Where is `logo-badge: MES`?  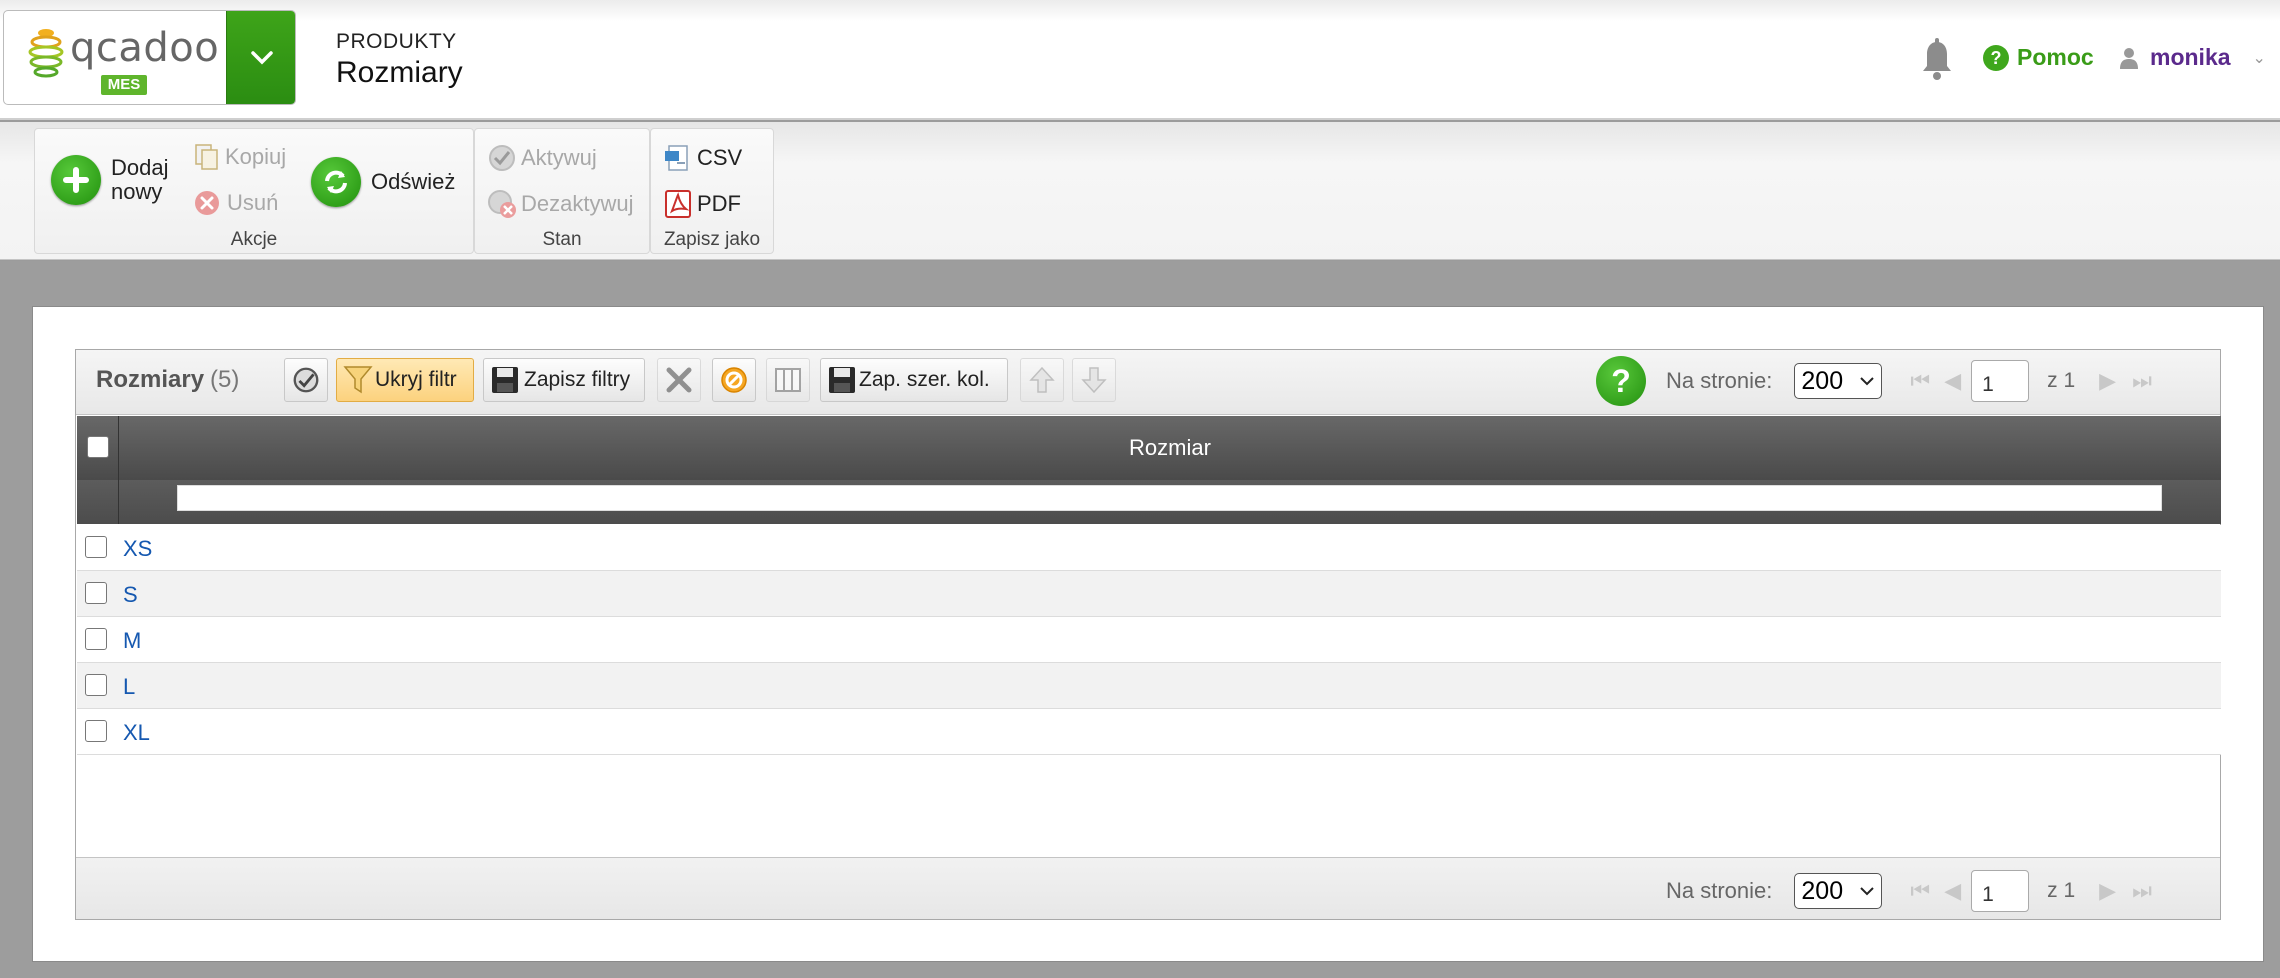
logo-badge: MES is located at coordinates (124, 85).